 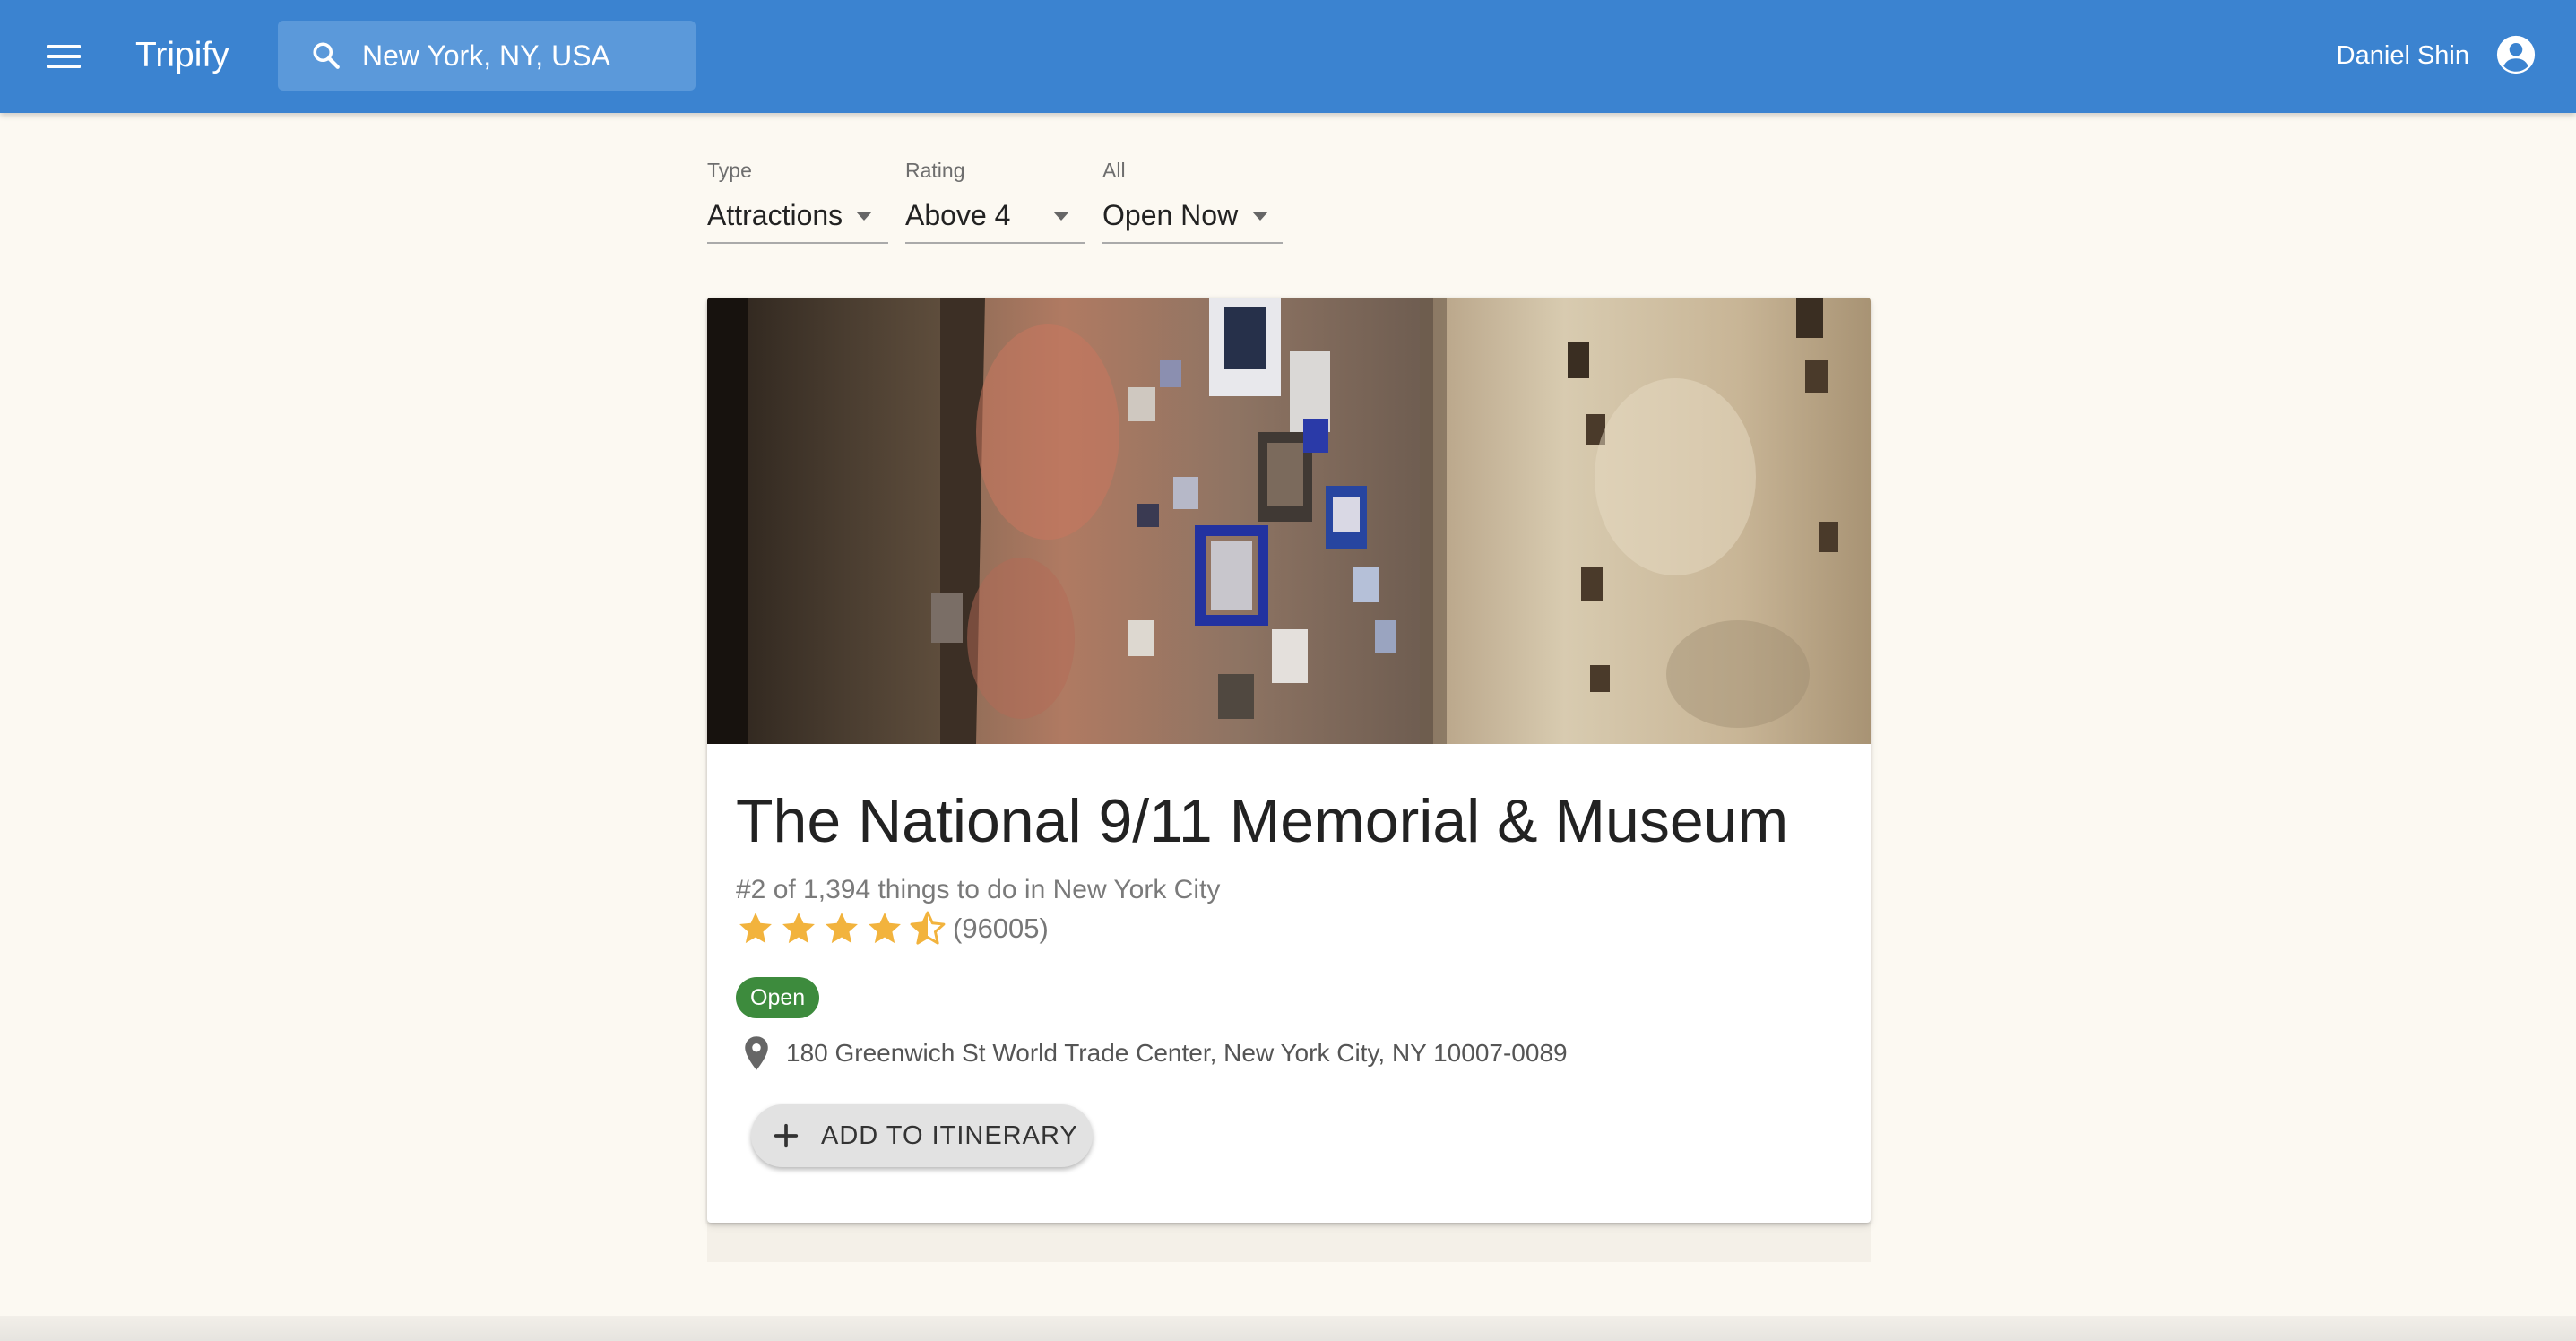 What do you see at coordinates (1192, 243) in the screenshot?
I see `open-filter-underline` at bounding box center [1192, 243].